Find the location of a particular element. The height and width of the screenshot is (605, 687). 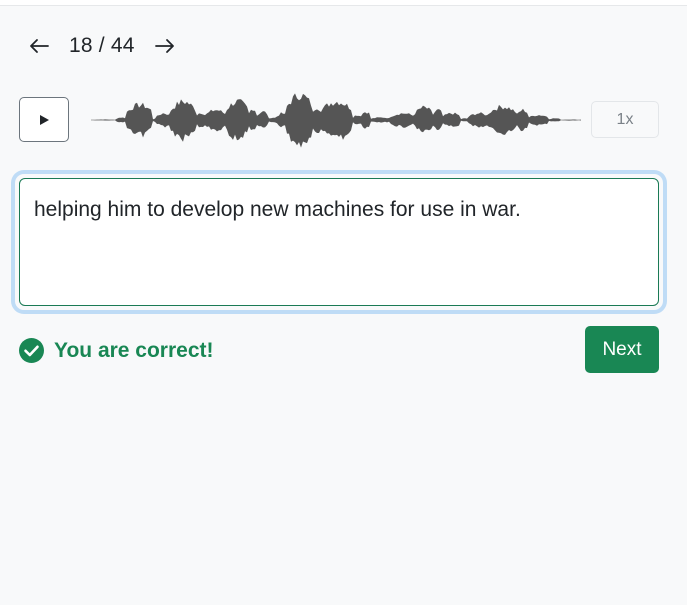

audio-player: 1x is located at coordinates (339, 118).